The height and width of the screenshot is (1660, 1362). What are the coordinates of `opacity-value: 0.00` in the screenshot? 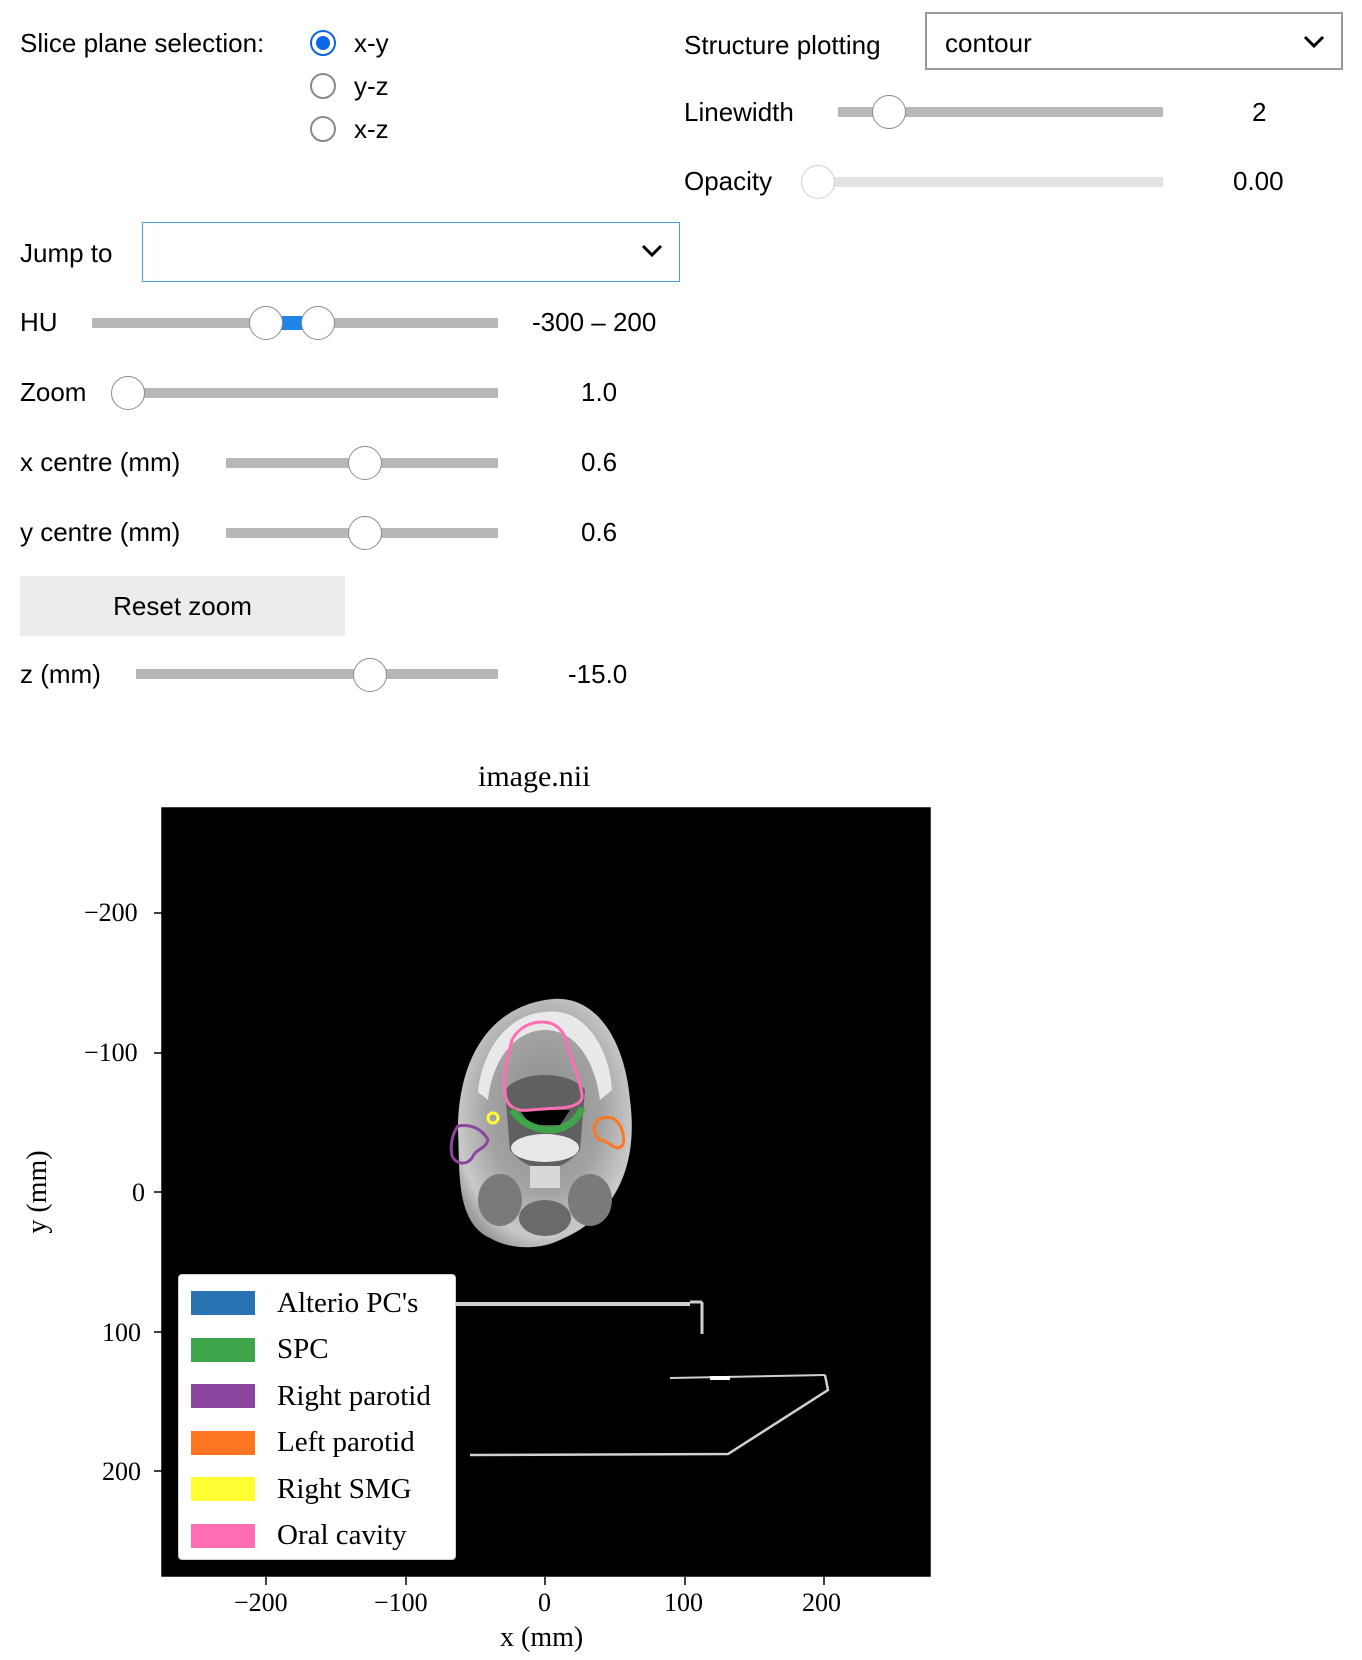 It's located at (1258, 181).